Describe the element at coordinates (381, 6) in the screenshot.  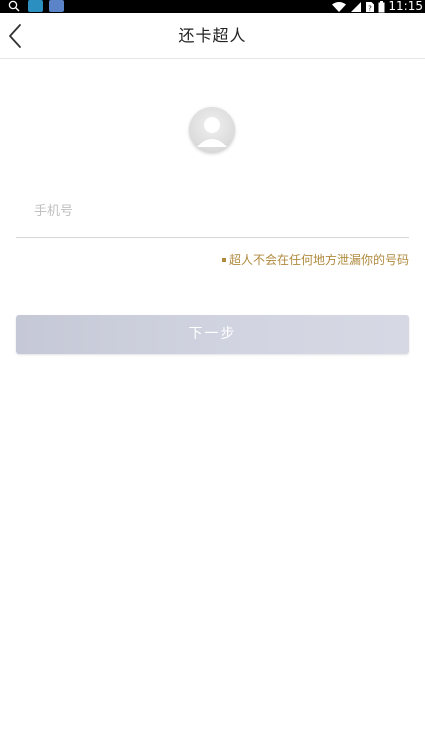
I see `battery-icon` at that location.